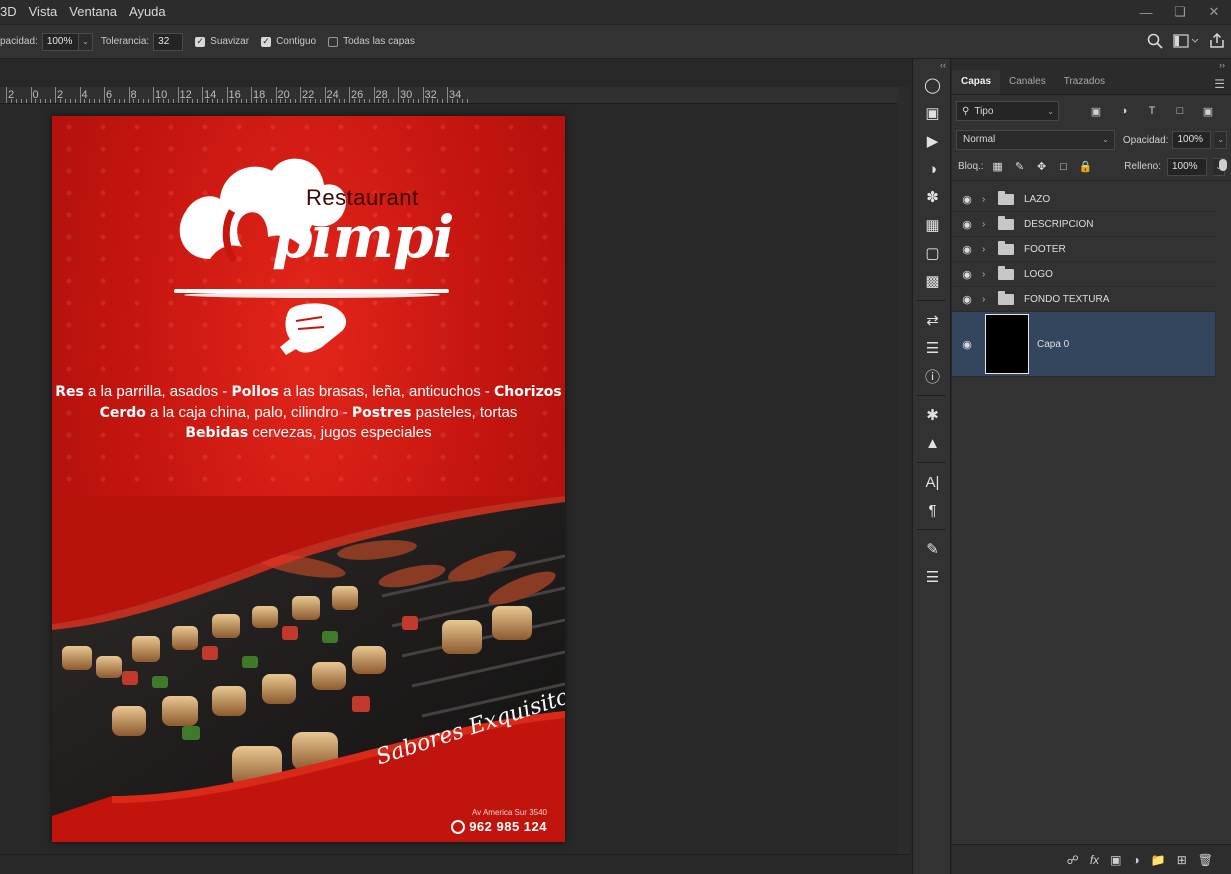 This screenshot has width=1231, height=874. I want to click on filter-type-icon: T, so click(1152, 111).